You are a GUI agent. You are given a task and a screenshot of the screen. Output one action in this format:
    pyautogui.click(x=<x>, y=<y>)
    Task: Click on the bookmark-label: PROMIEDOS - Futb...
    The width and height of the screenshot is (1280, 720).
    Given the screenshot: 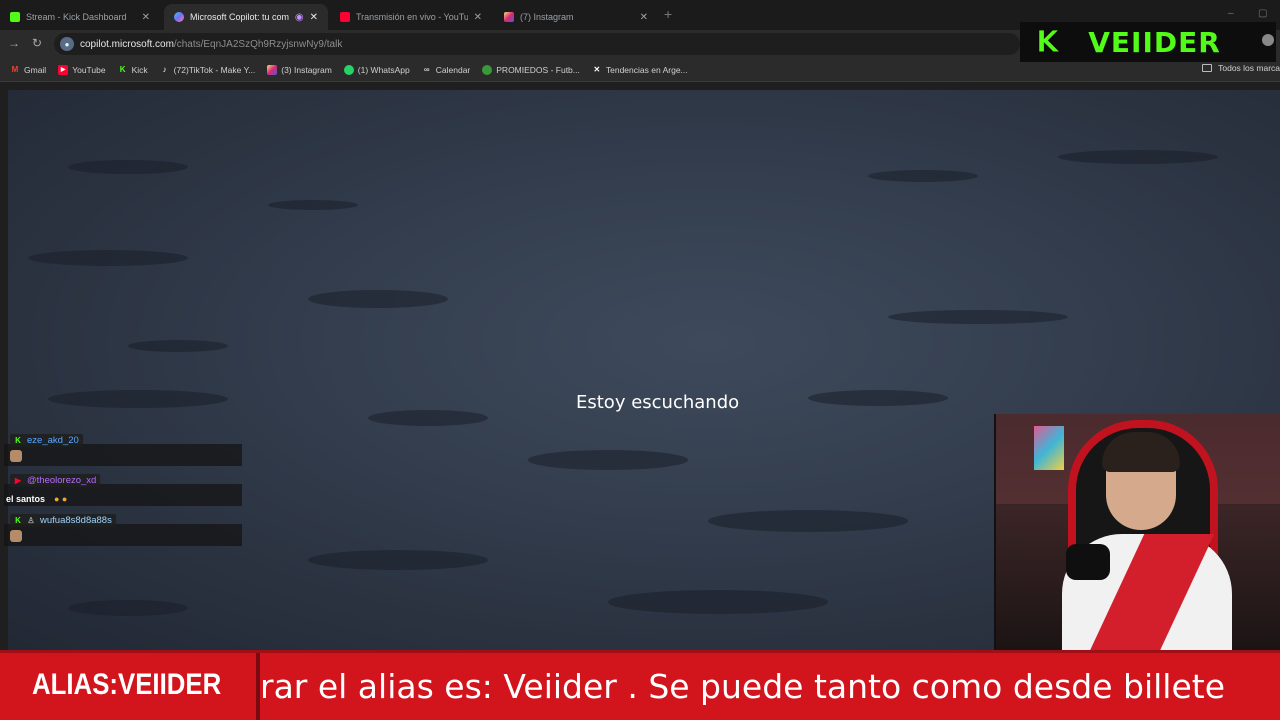 What is the action you would take?
    pyautogui.click(x=538, y=69)
    